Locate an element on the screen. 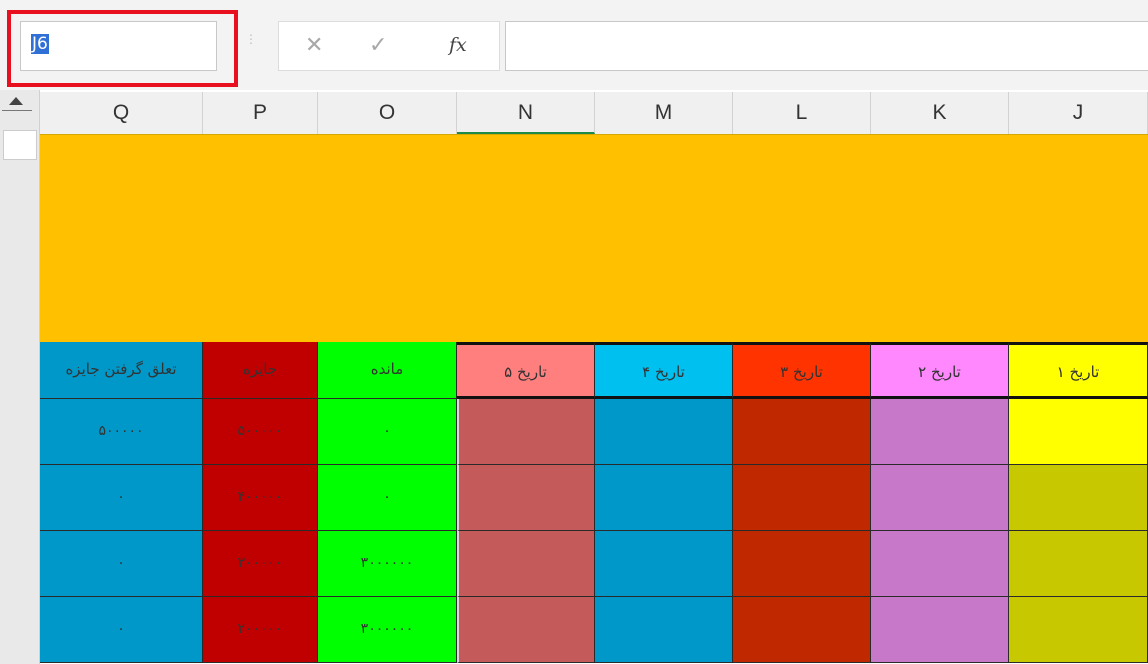 The height and width of the screenshot is (664, 1148). cell-n7 is located at coordinates (526, 432).